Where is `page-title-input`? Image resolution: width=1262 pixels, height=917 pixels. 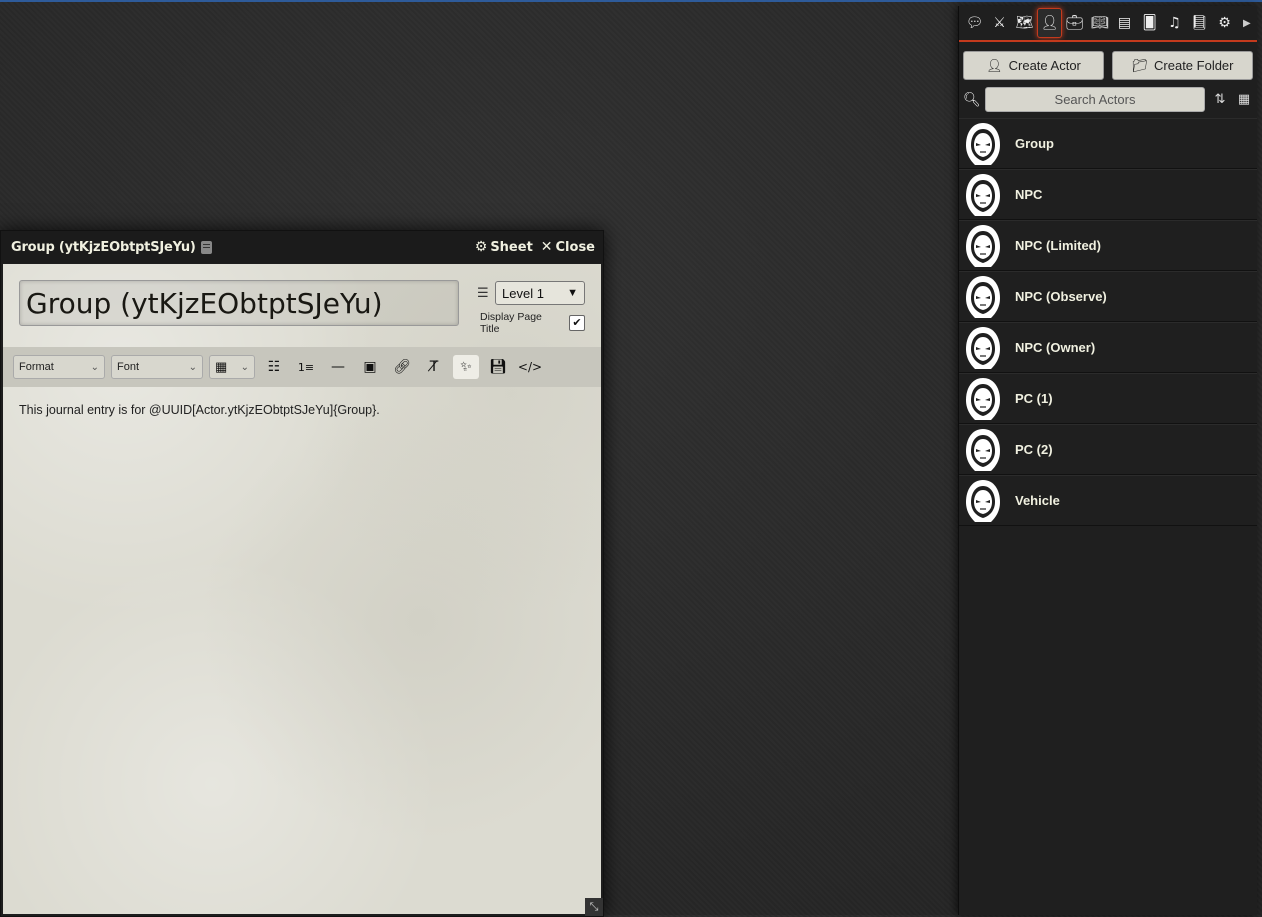 page-title-input is located at coordinates (239, 303).